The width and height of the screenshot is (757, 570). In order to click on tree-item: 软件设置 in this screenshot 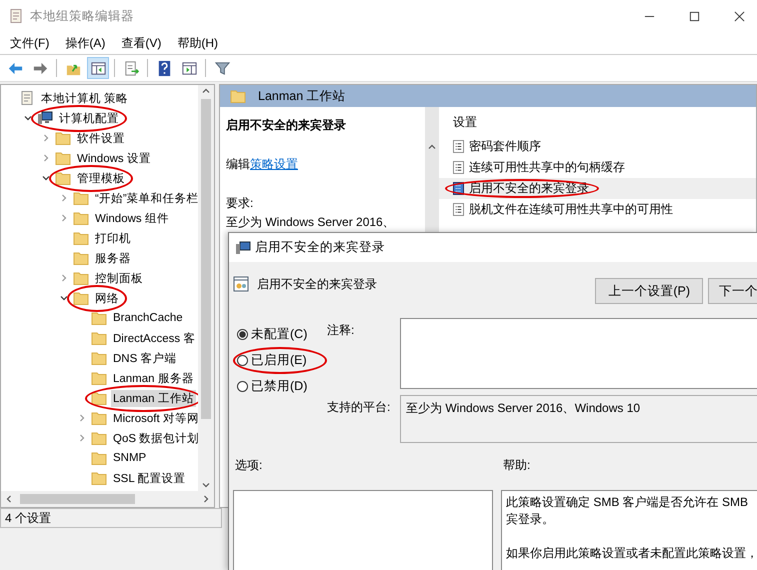, I will do `click(101, 138)`.